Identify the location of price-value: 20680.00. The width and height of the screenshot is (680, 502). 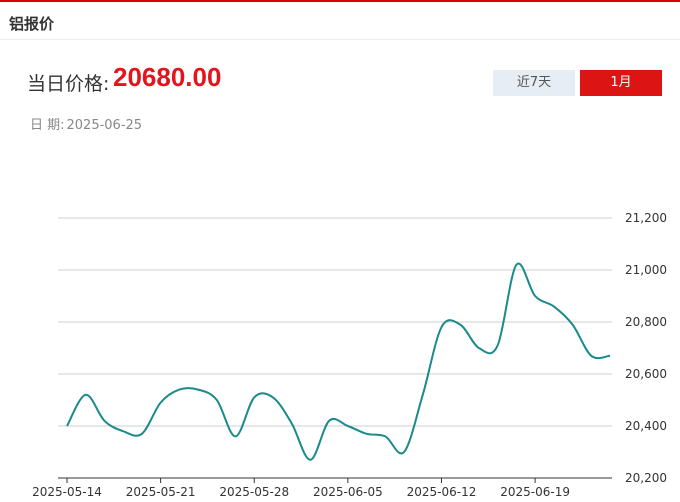
(167, 77).